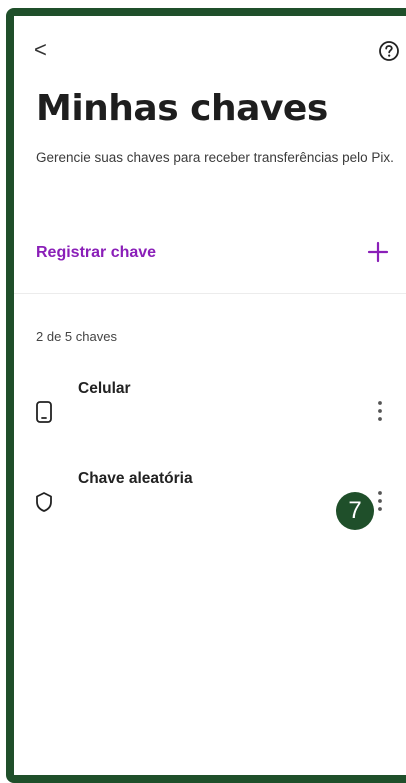 This screenshot has height=783, width=406. What do you see at coordinates (378, 252) in the screenshot?
I see `plus-icon` at bounding box center [378, 252].